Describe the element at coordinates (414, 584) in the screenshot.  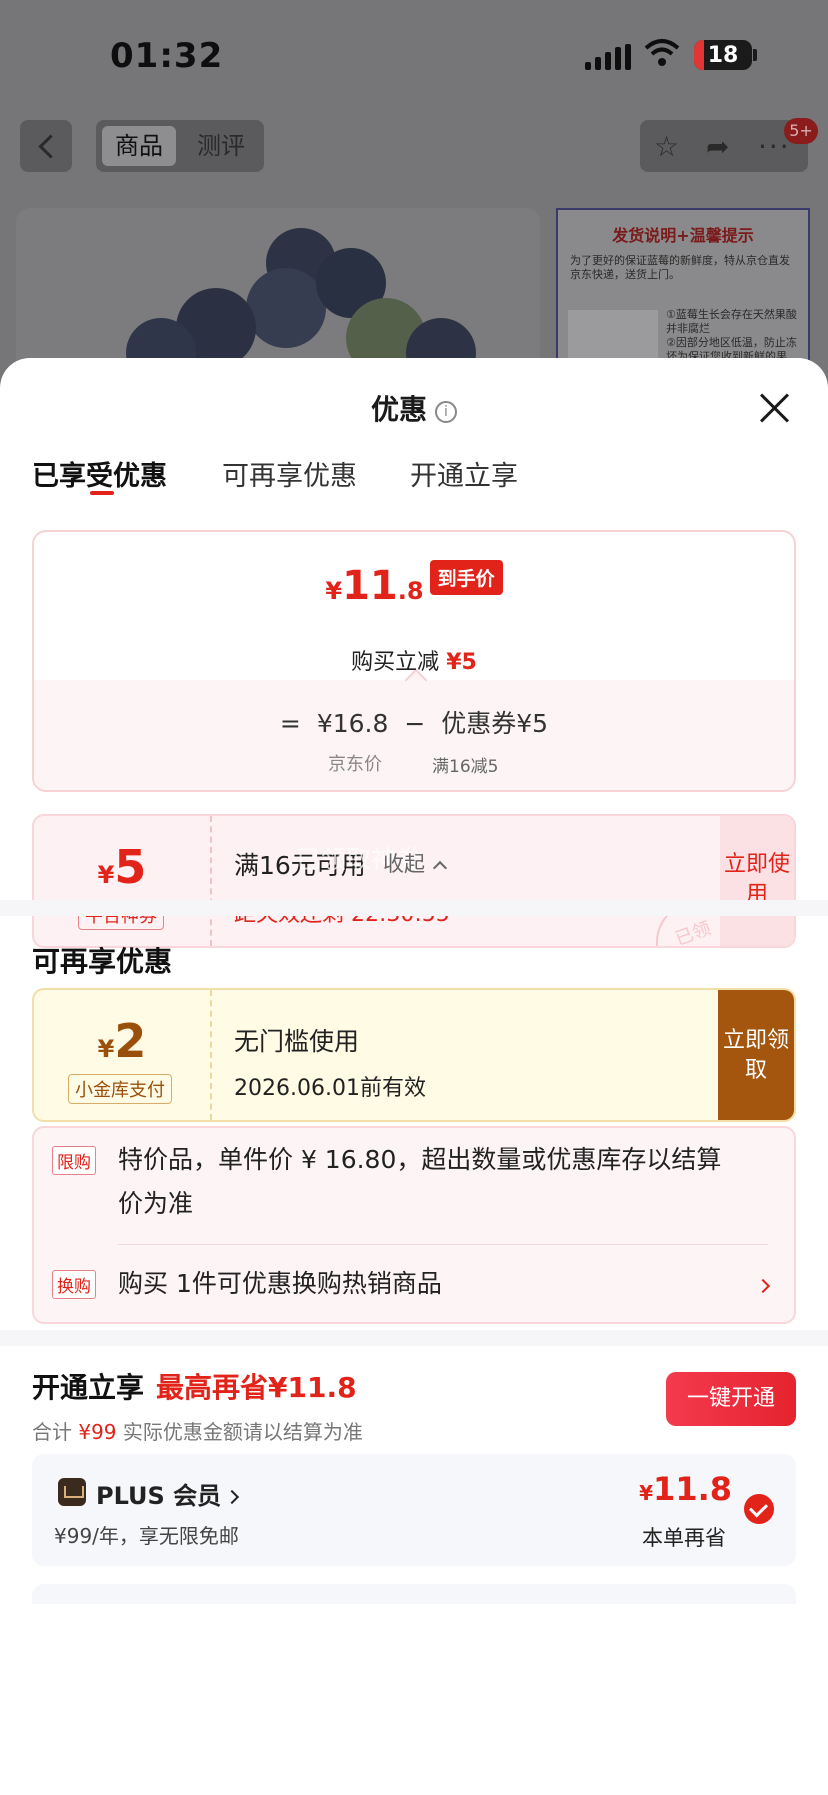
I see `final-price: ¥11.8 到手价` at that location.